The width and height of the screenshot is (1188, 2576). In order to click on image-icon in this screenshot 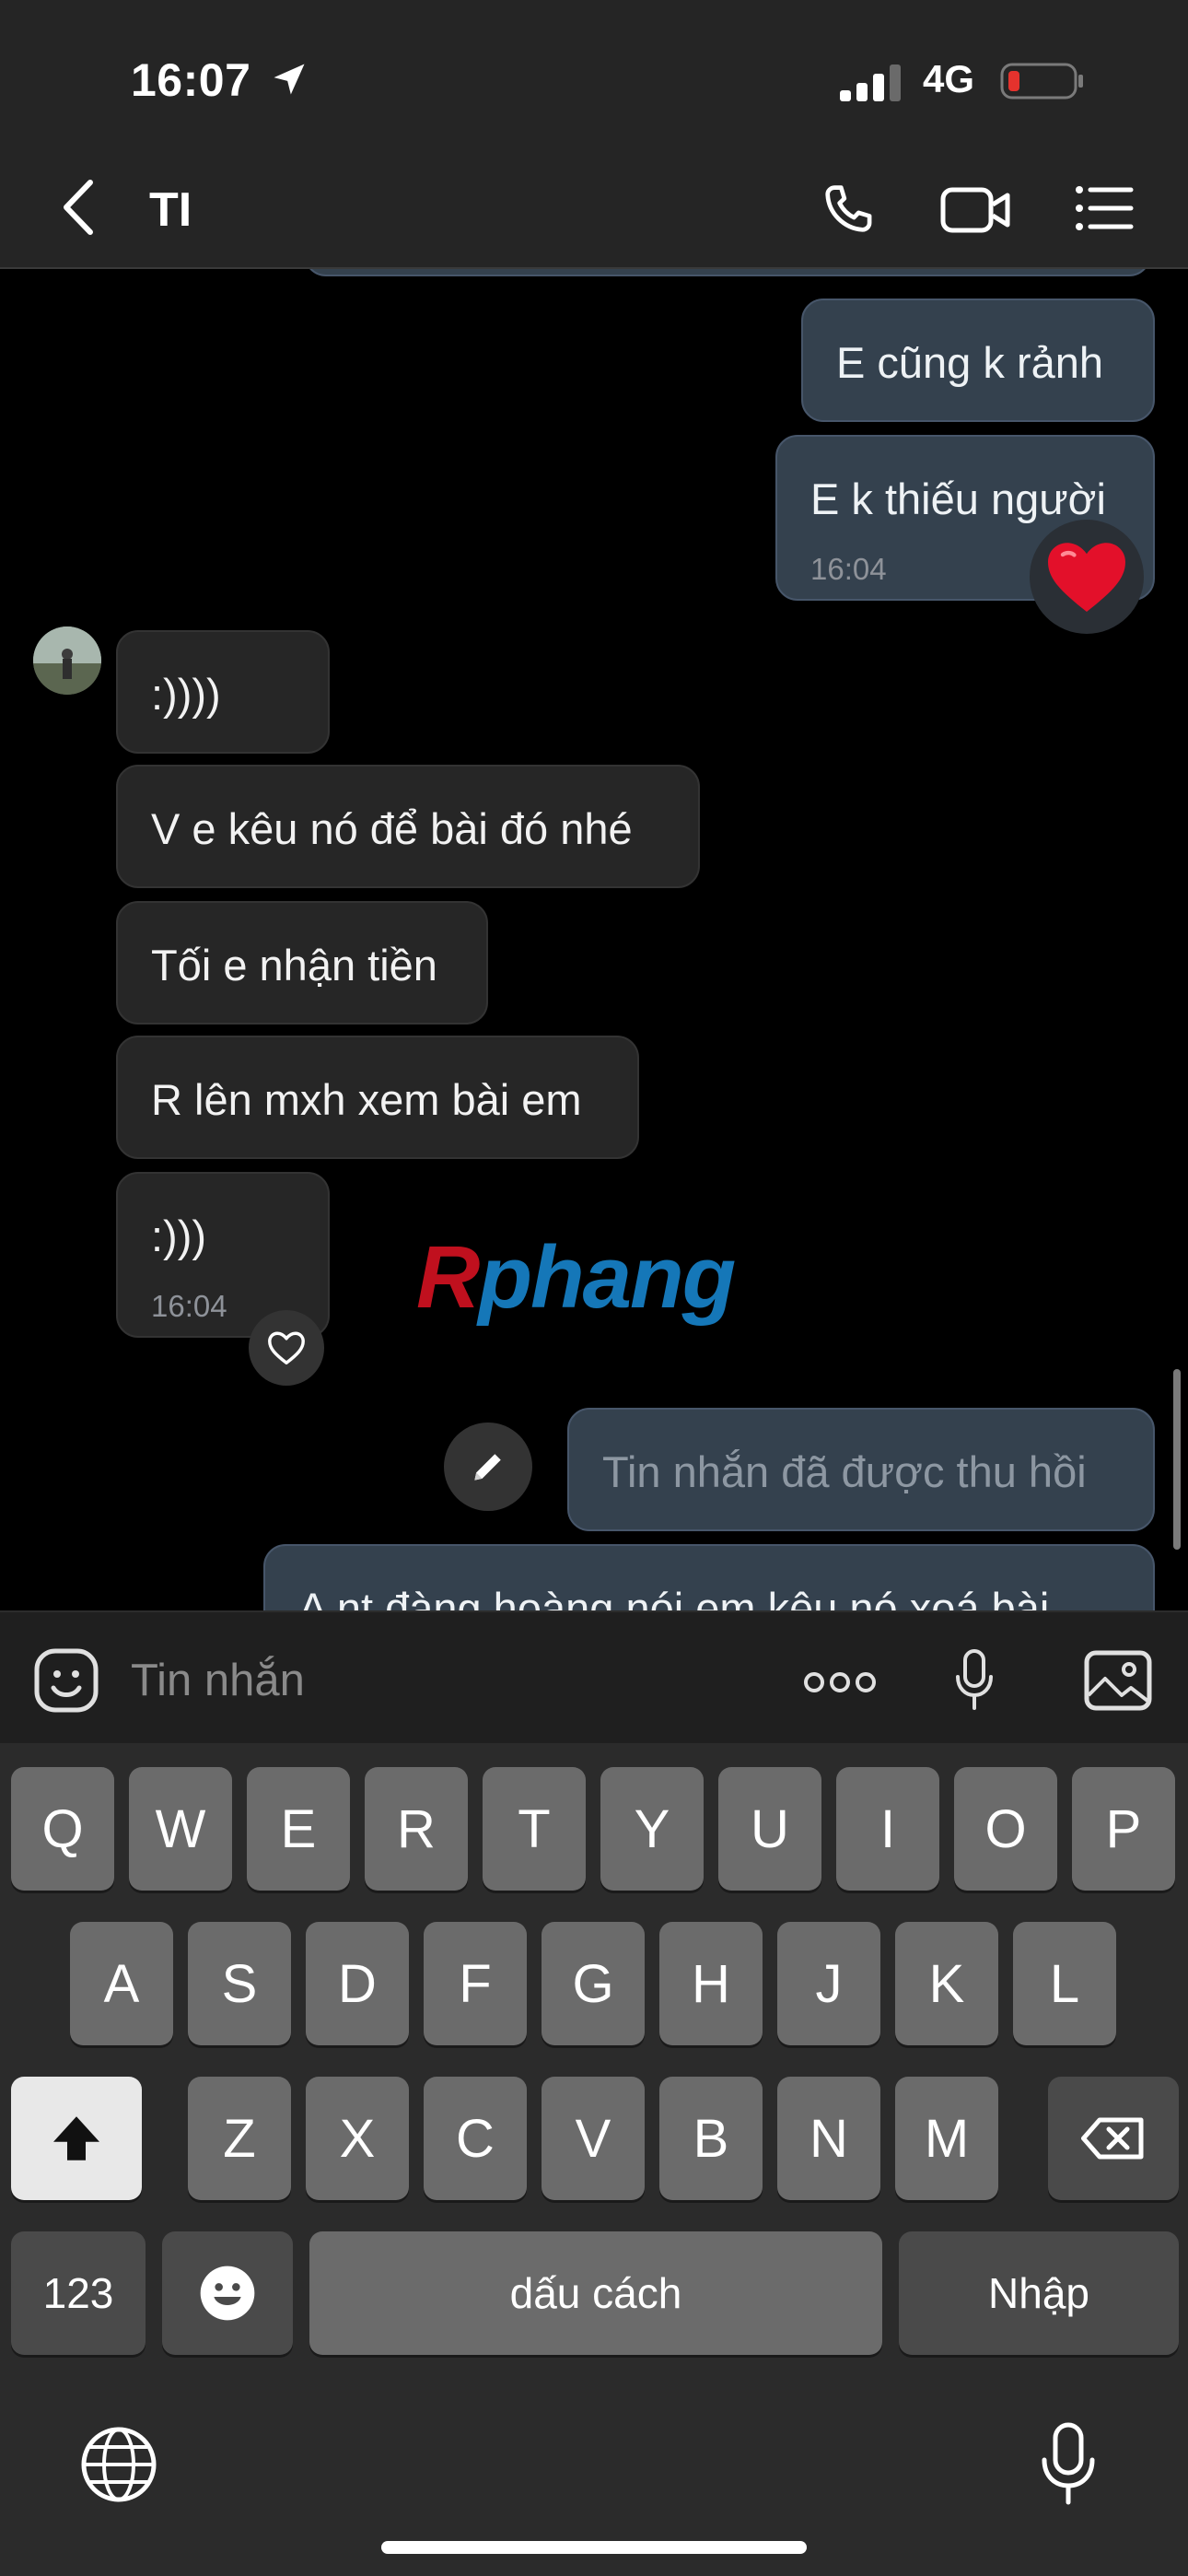, I will do `click(1118, 1680)`.